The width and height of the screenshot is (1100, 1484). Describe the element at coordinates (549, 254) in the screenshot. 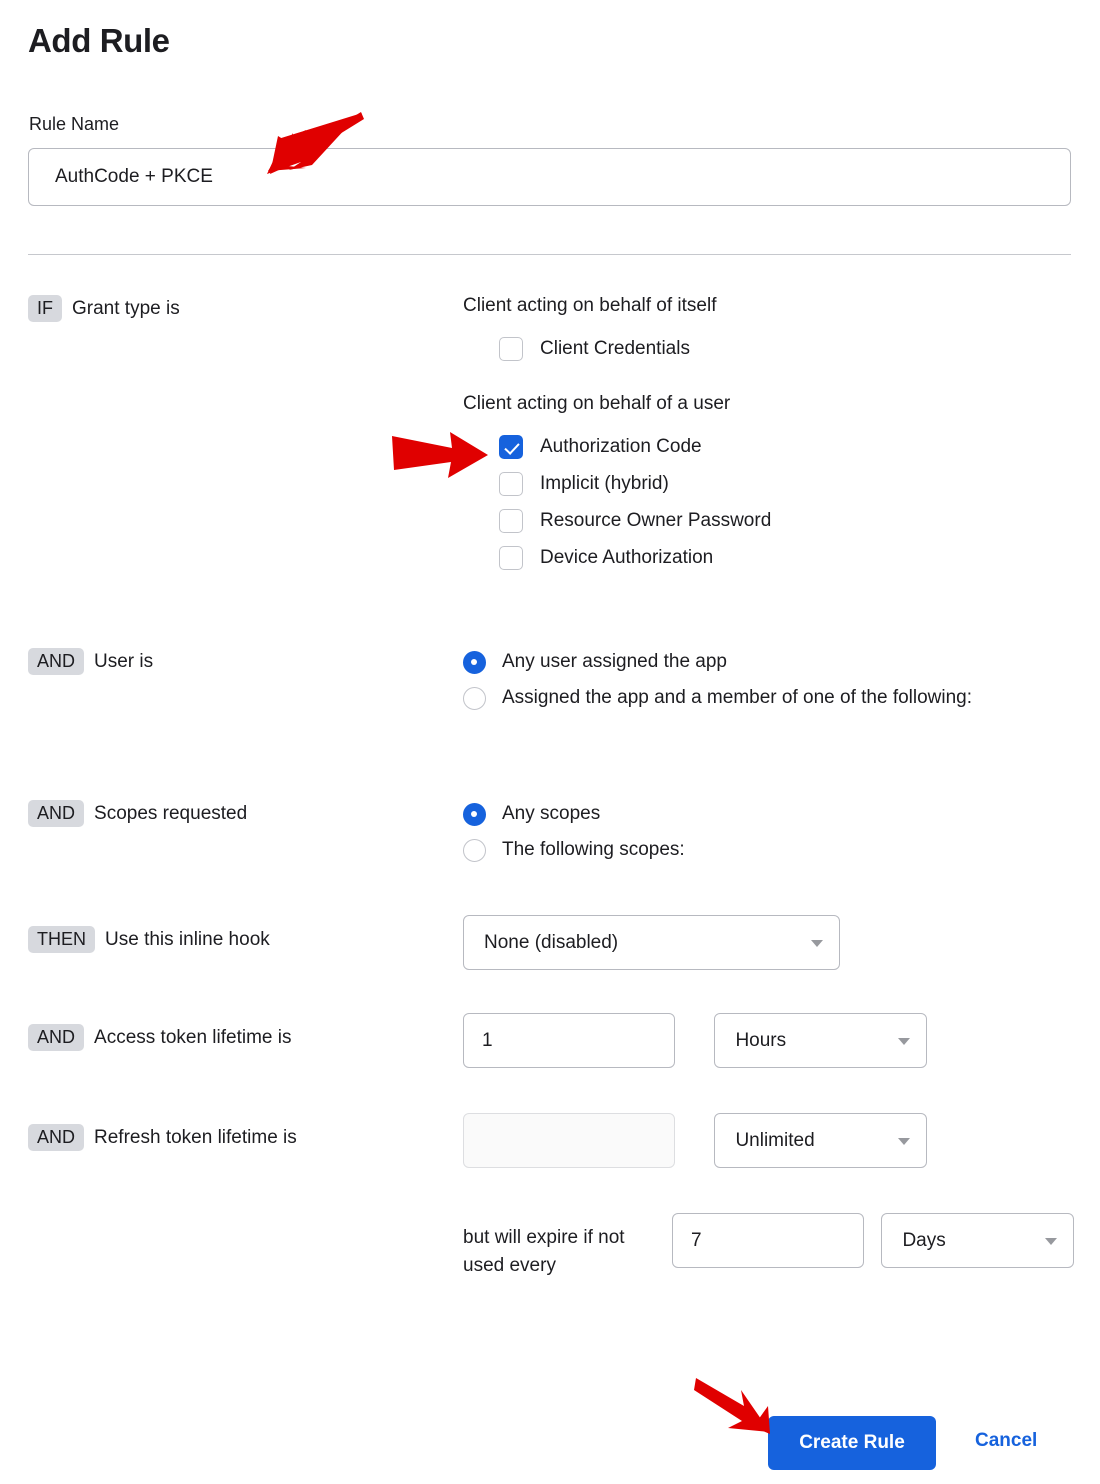

I see `section-divider` at that location.